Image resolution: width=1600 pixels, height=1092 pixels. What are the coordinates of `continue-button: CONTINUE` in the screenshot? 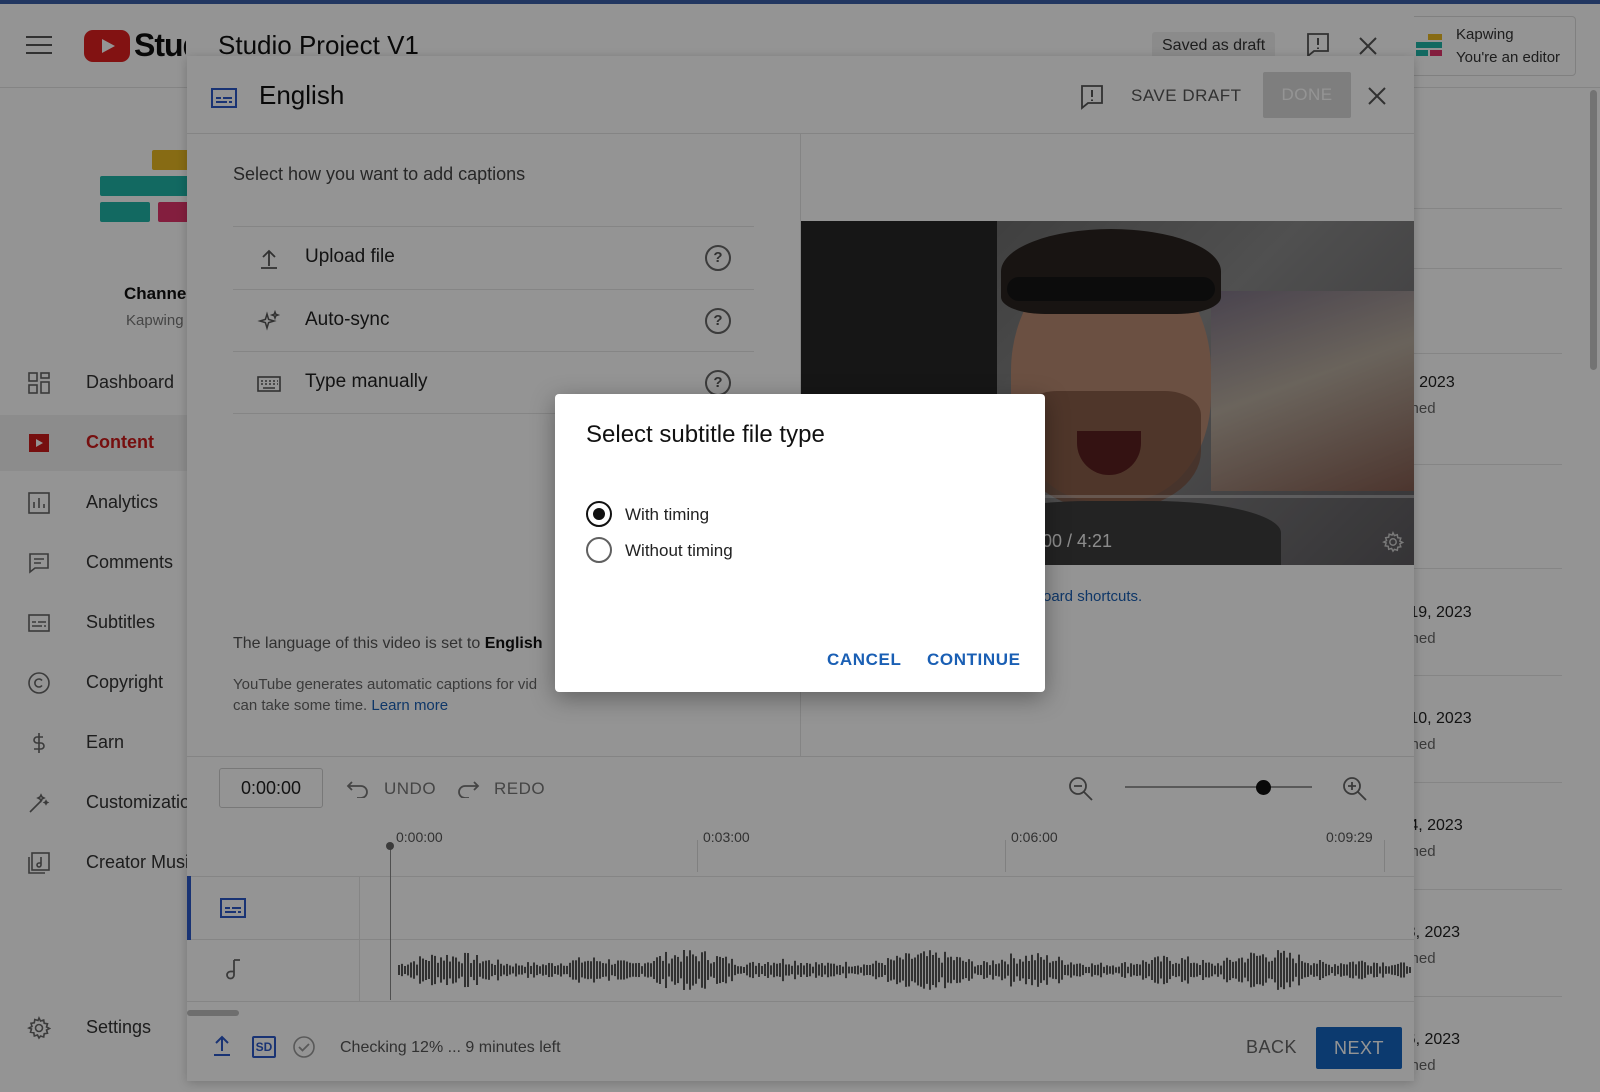 It's located at (974, 660).